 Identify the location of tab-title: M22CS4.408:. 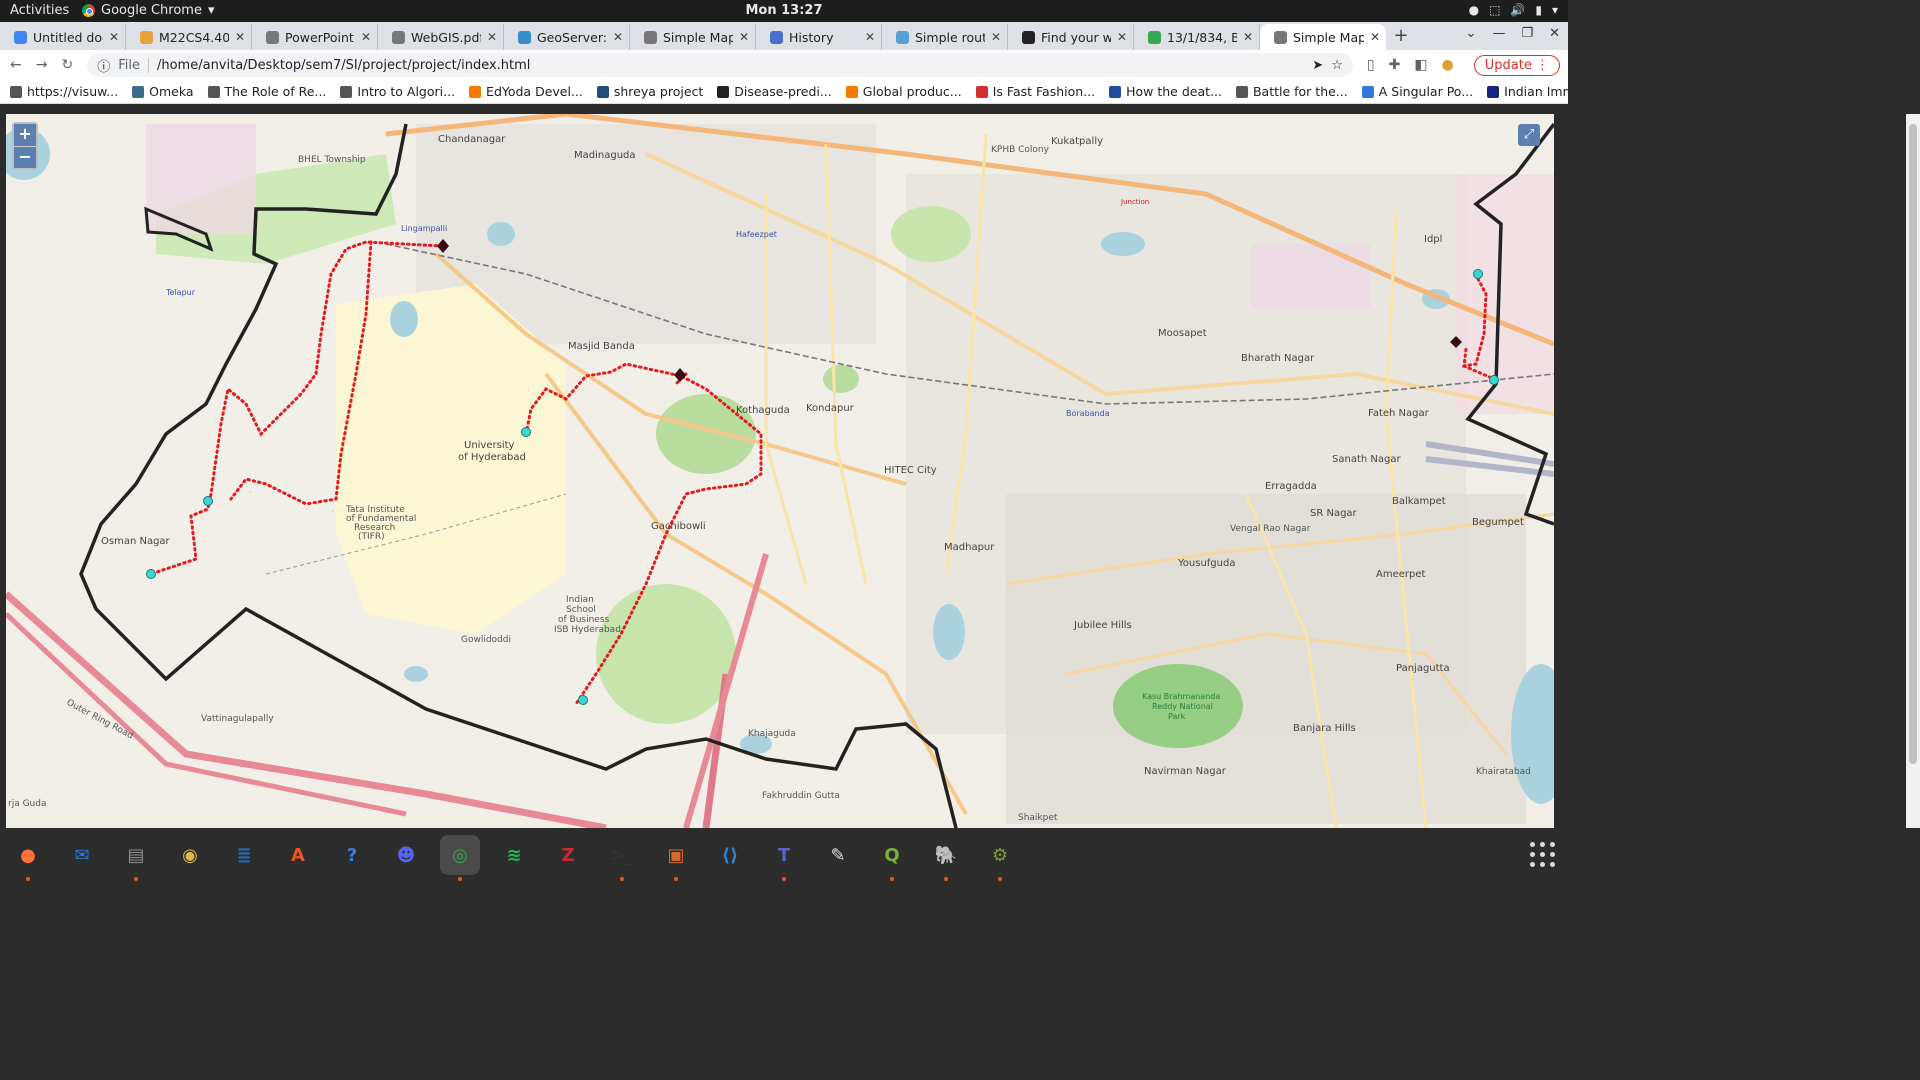
(194, 37).